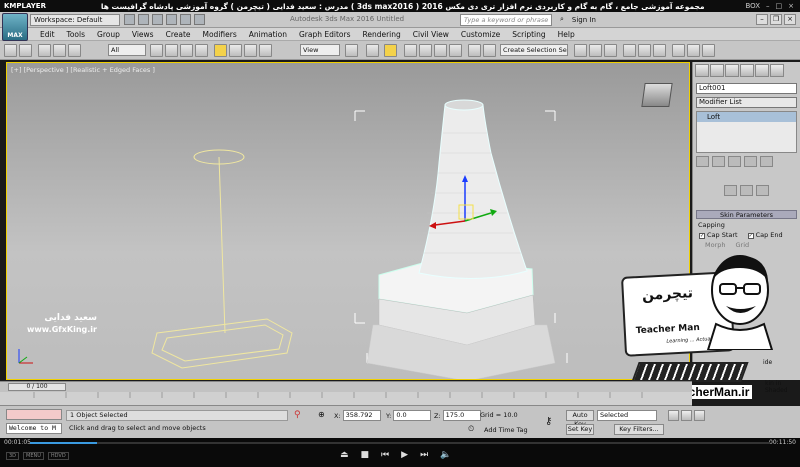 The image size is (800, 467). I want to click on menu-help: Help, so click(566, 34).